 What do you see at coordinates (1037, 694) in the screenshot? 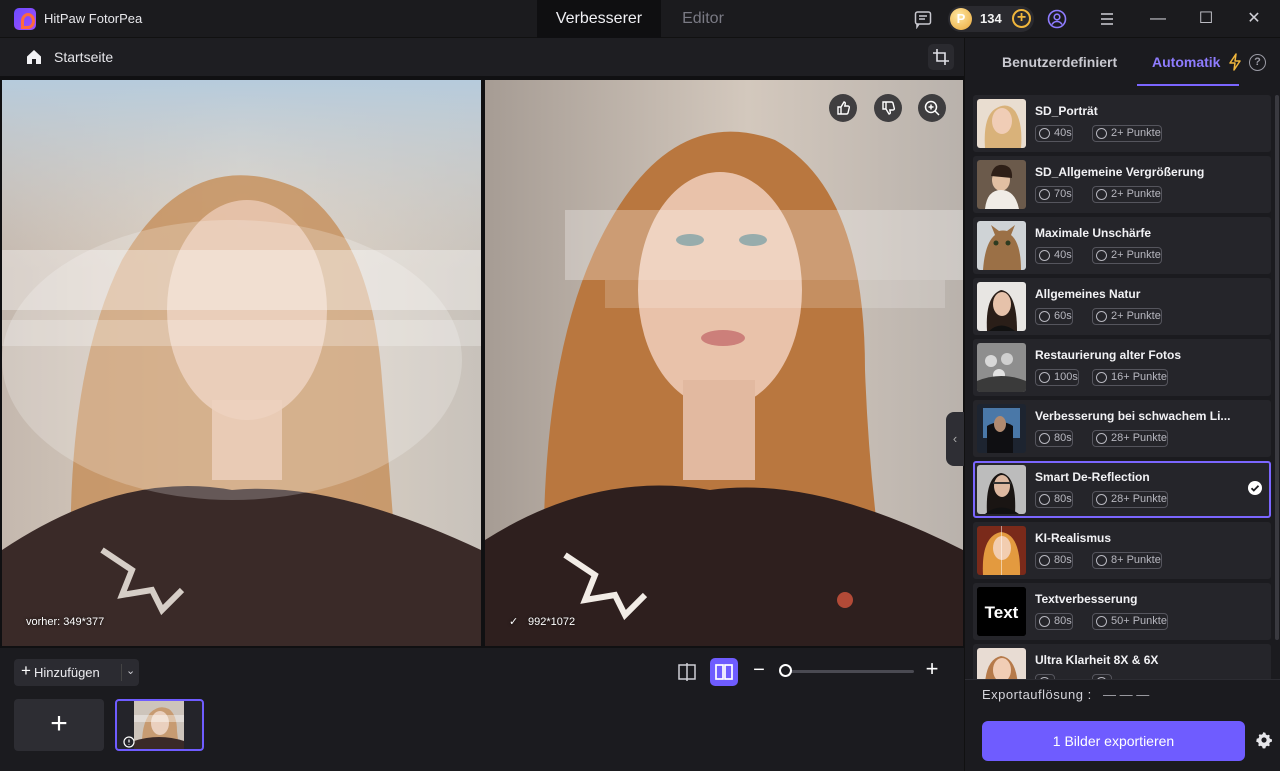
I see `export-resolution-label: Exportauflösung :` at bounding box center [1037, 694].